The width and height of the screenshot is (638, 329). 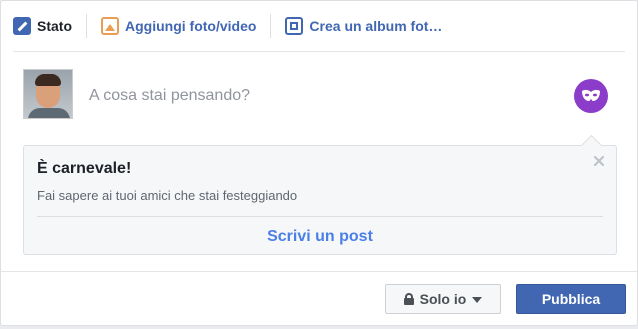 I want to click on privacy-label: Solo io, so click(x=443, y=299).